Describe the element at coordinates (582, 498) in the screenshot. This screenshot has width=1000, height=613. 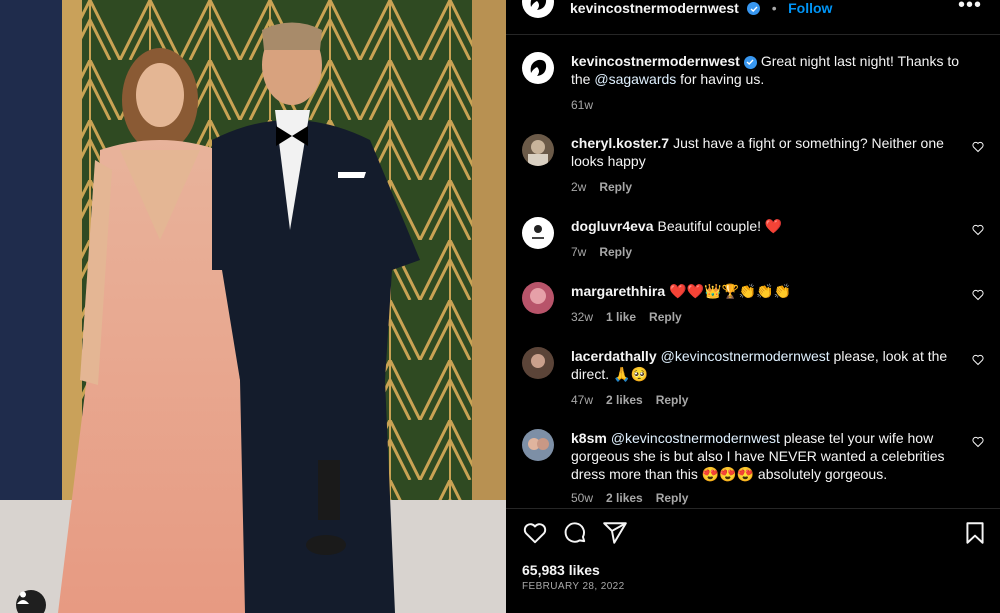
I see `comment-time: 50w` at that location.